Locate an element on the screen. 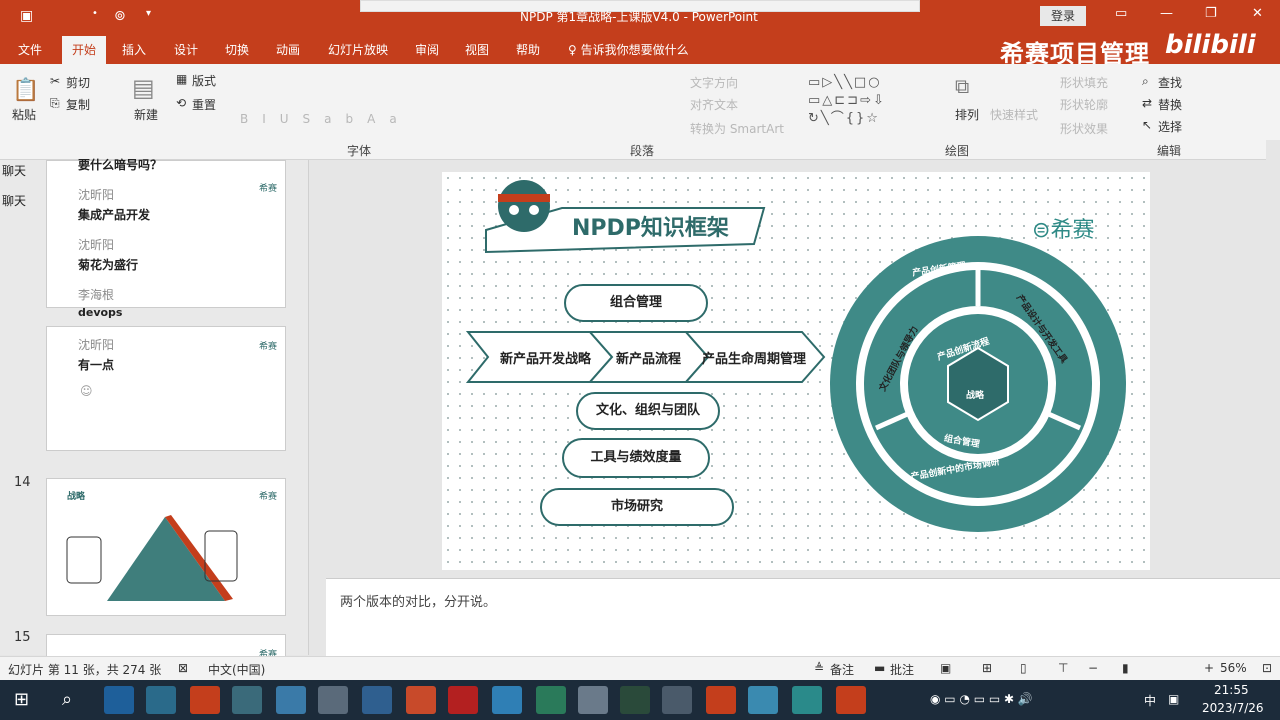  powerpoint-icon is located at coordinates (721, 700).